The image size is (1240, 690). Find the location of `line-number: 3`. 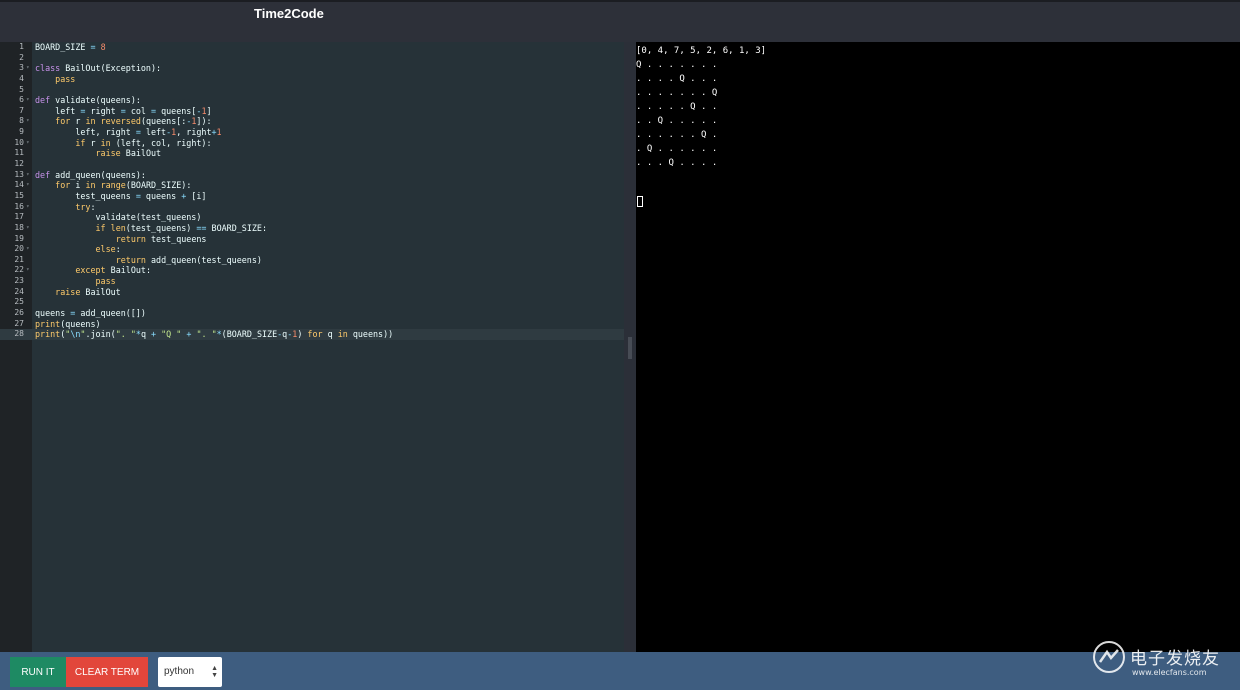

line-number: 3 is located at coordinates (12, 68).